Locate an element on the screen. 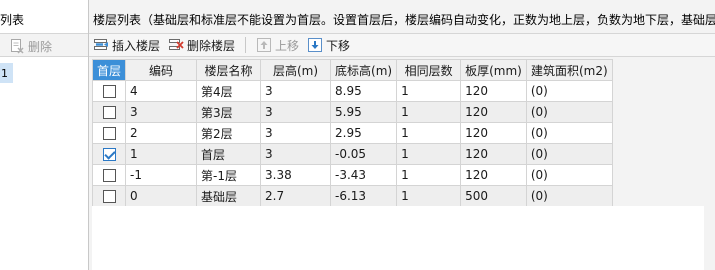 This screenshot has height=270, width=715. col-header-code: 编码 is located at coordinates (161, 70).